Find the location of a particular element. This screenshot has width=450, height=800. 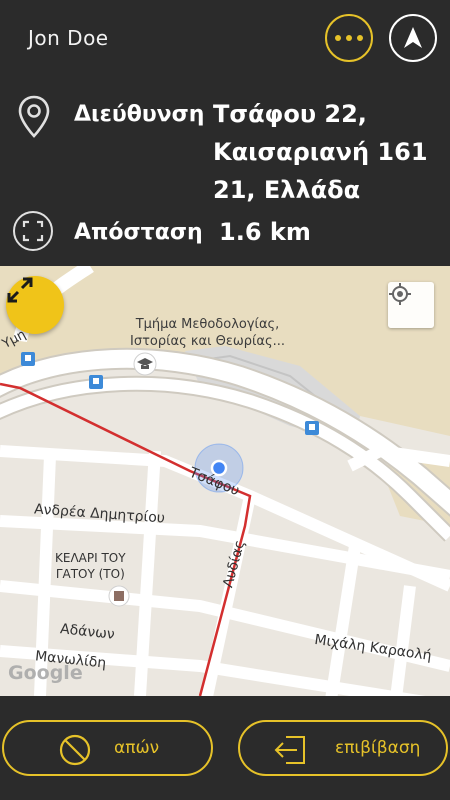

no-entry-icon is located at coordinates (75, 750).